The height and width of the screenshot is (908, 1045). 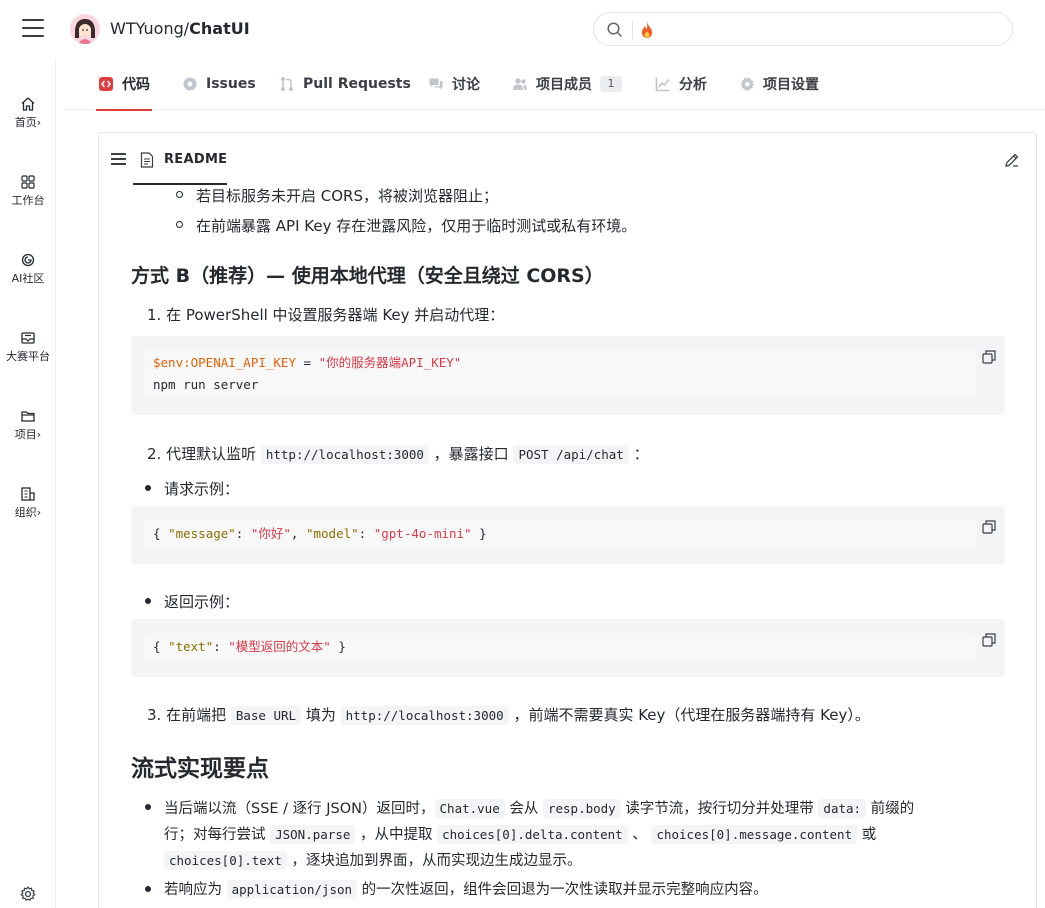 What do you see at coordinates (217, 835) in the screenshot?
I see `text-run: 行；对每行尝试` at bounding box center [217, 835].